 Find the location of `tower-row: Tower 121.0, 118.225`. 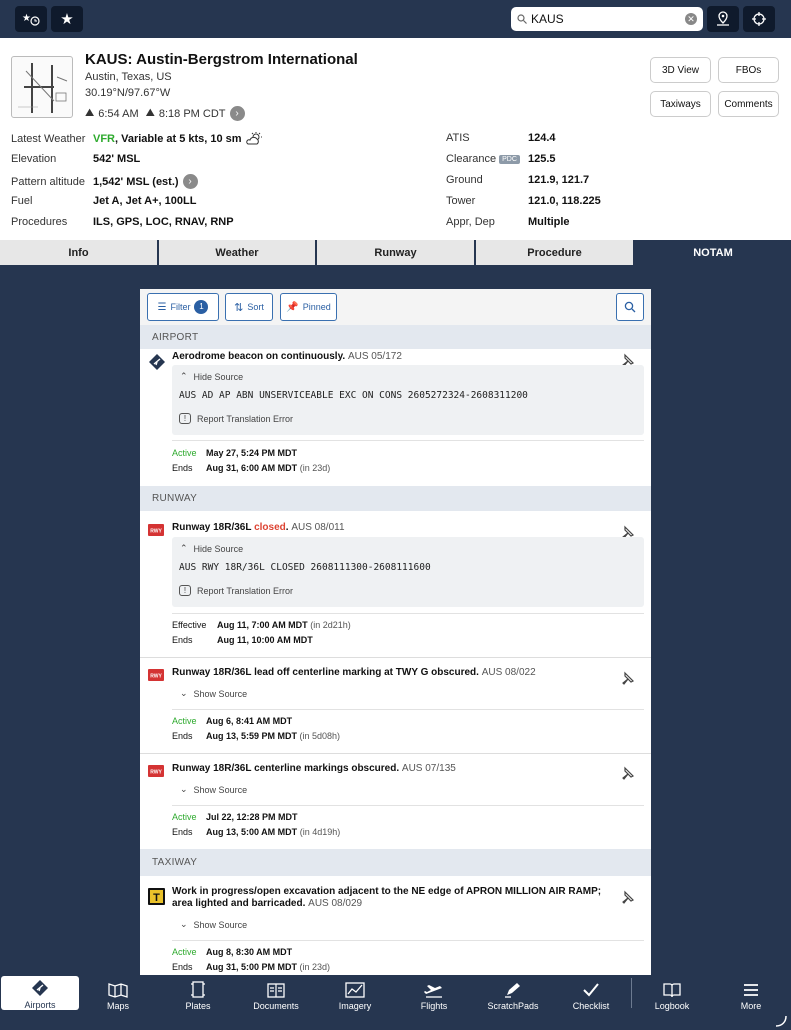

tower-row: Tower 121.0, 118.225 is located at coordinates (523, 201).